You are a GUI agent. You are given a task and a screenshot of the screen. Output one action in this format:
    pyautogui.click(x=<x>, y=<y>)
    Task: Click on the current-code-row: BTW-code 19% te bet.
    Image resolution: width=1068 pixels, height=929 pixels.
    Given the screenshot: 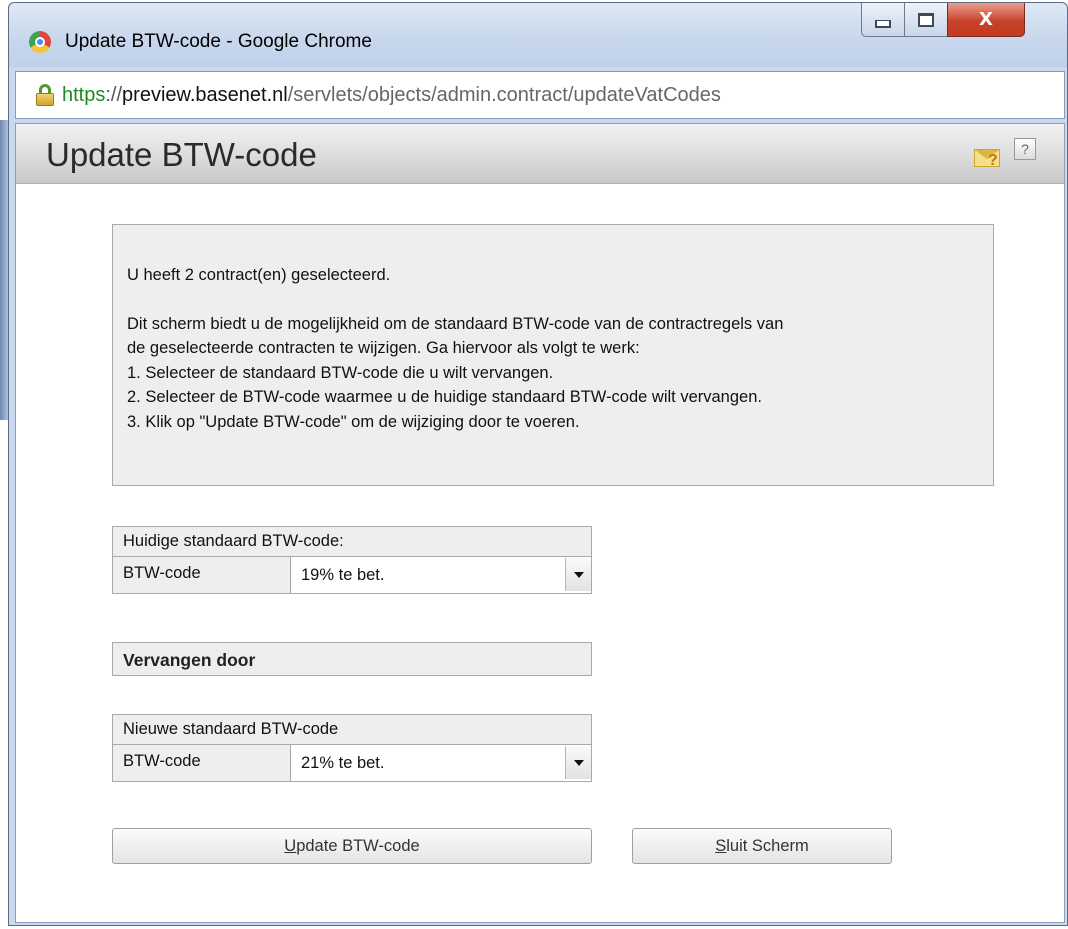 What is the action you would take?
    pyautogui.click(x=352, y=575)
    